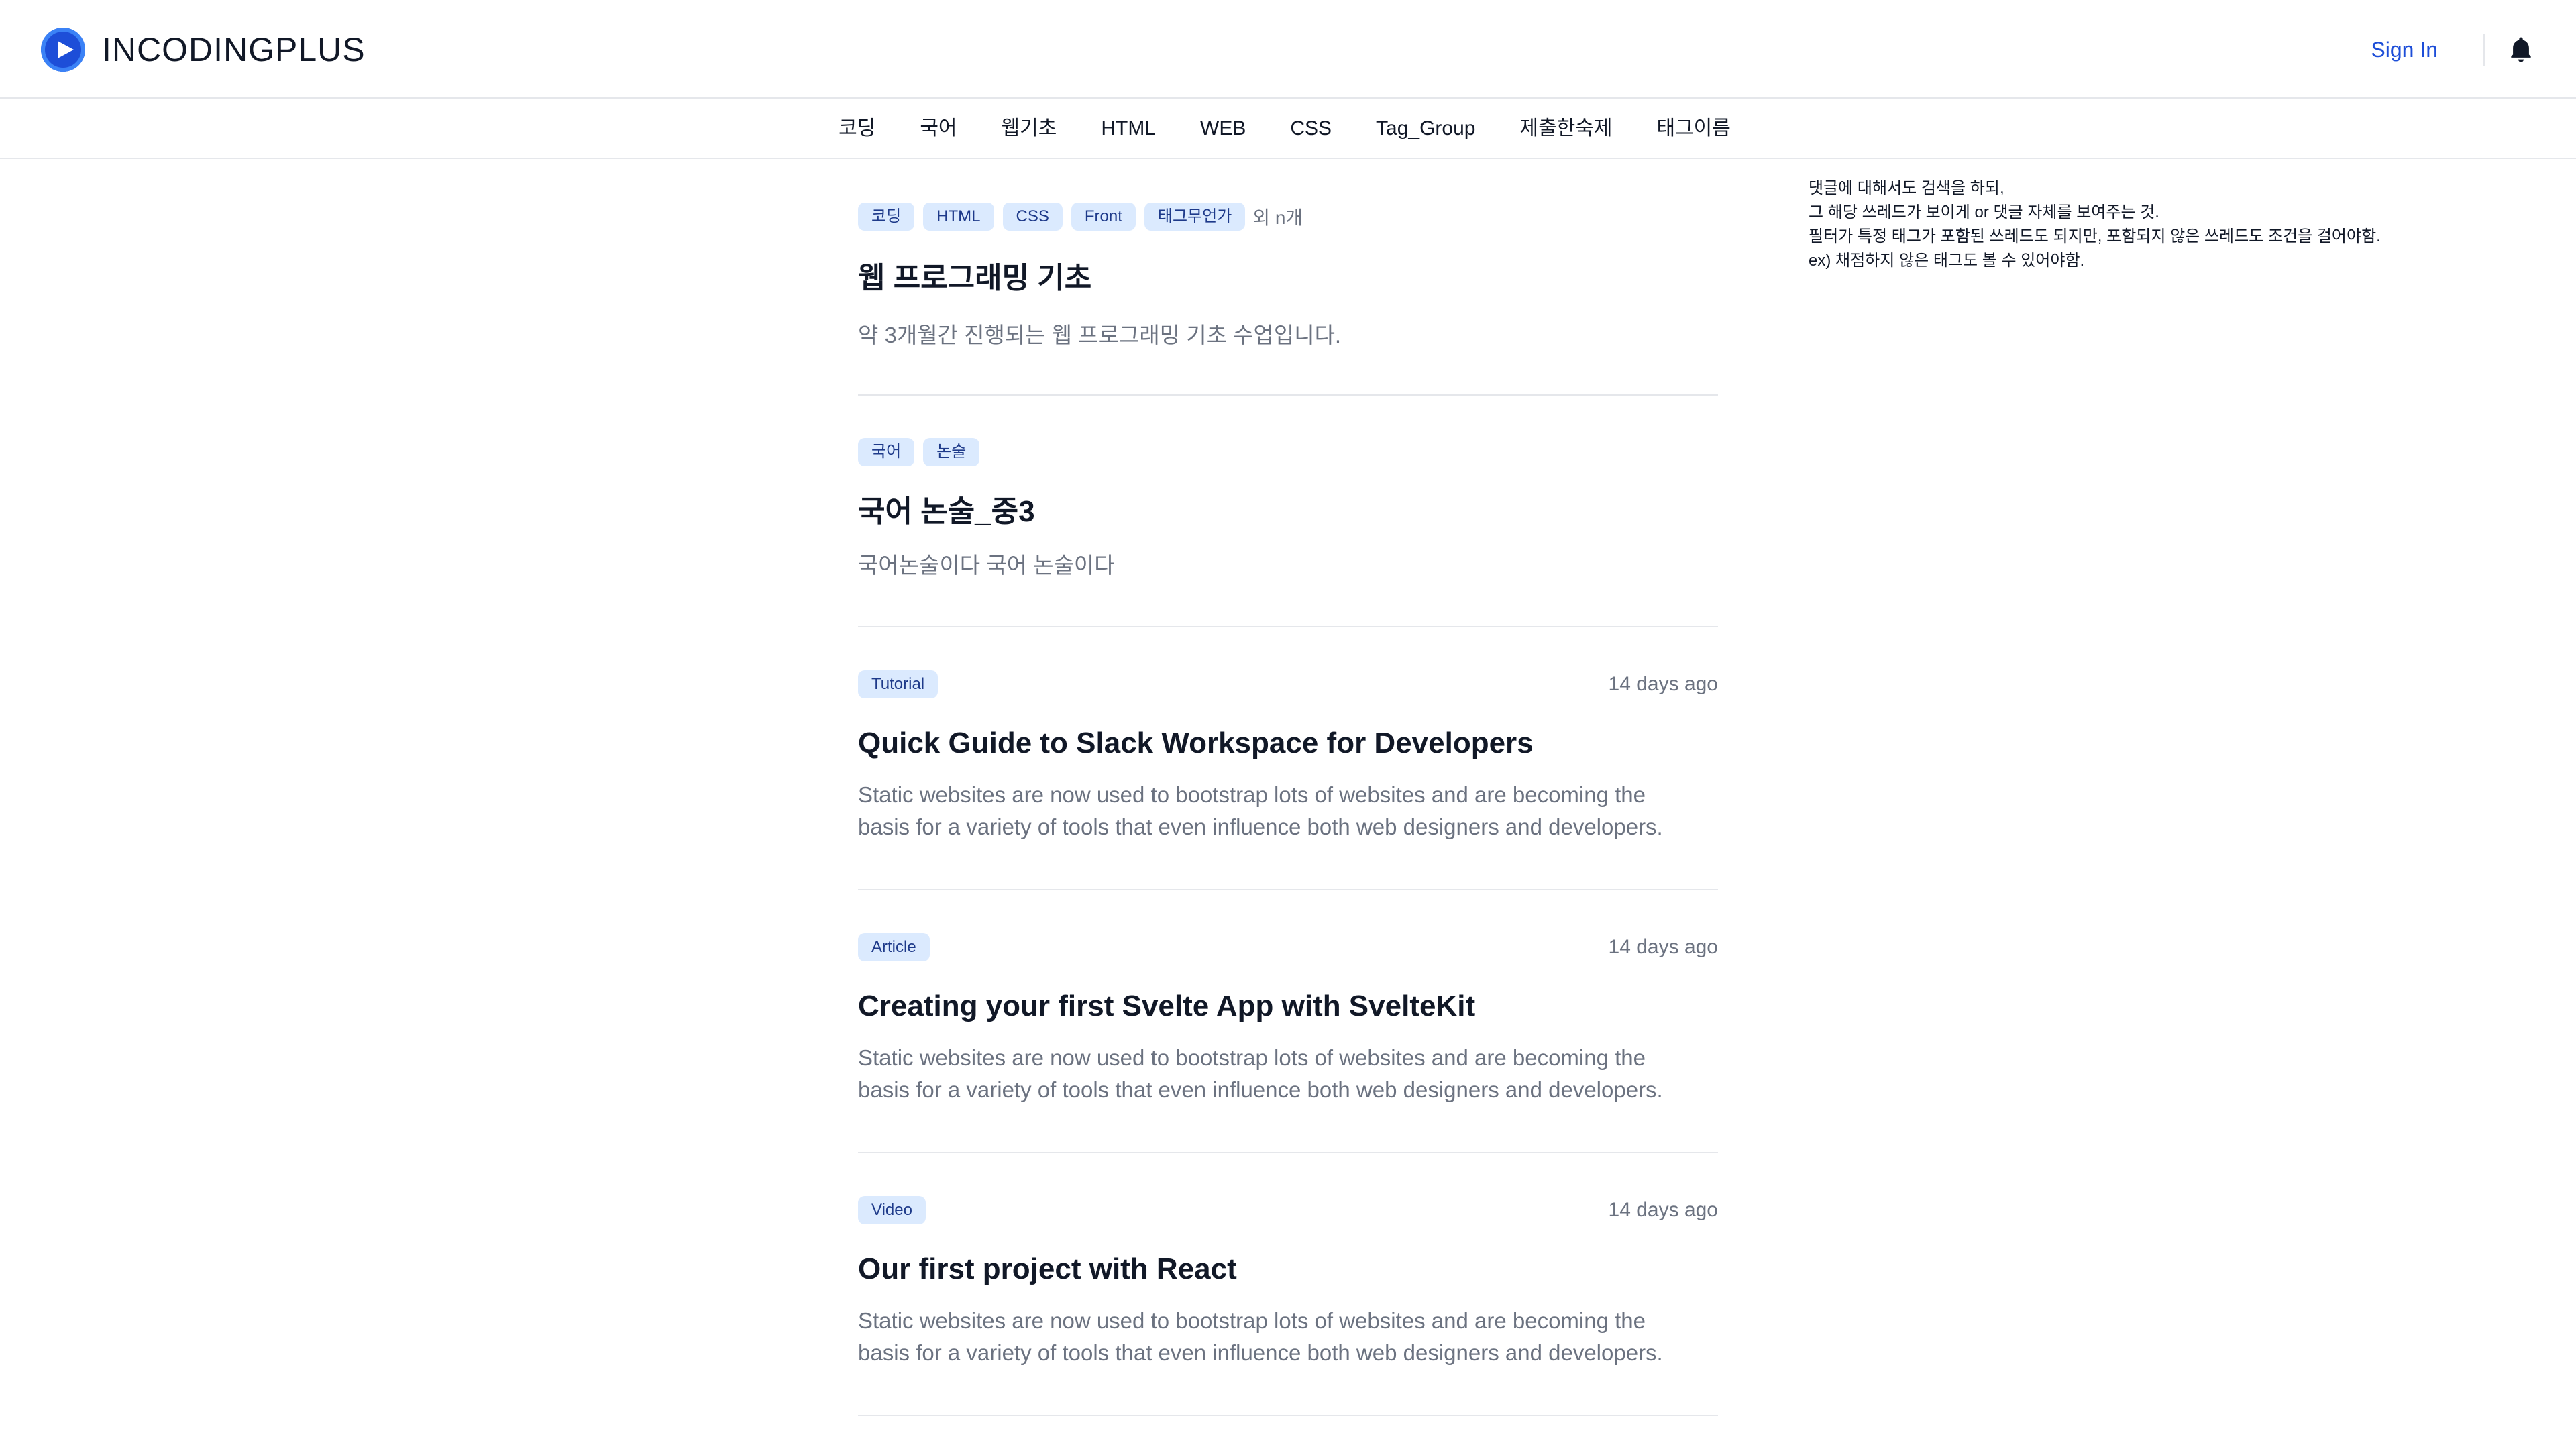 This screenshot has height=1449, width=2576. I want to click on tag-list: 국어 논술, so click(919, 452).